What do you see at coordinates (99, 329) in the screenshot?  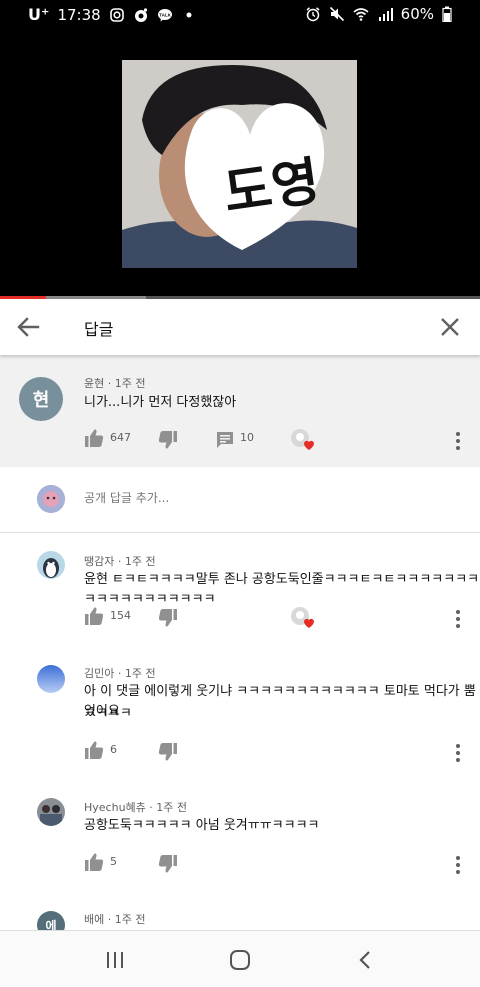 I see `page-title: 답글` at bounding box center [99, 329].